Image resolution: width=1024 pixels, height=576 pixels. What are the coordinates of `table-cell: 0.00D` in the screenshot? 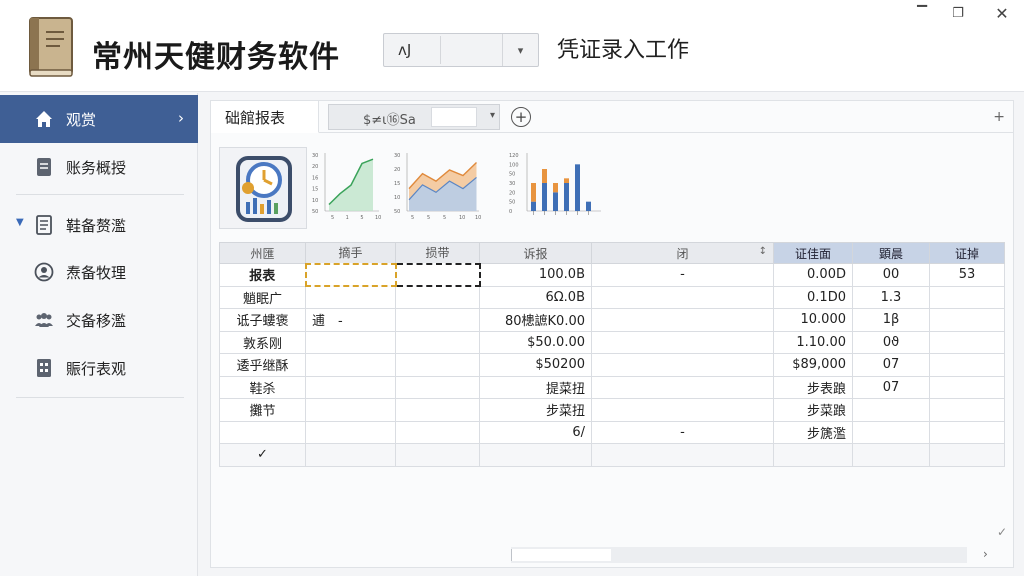 It's located at (813, 275).